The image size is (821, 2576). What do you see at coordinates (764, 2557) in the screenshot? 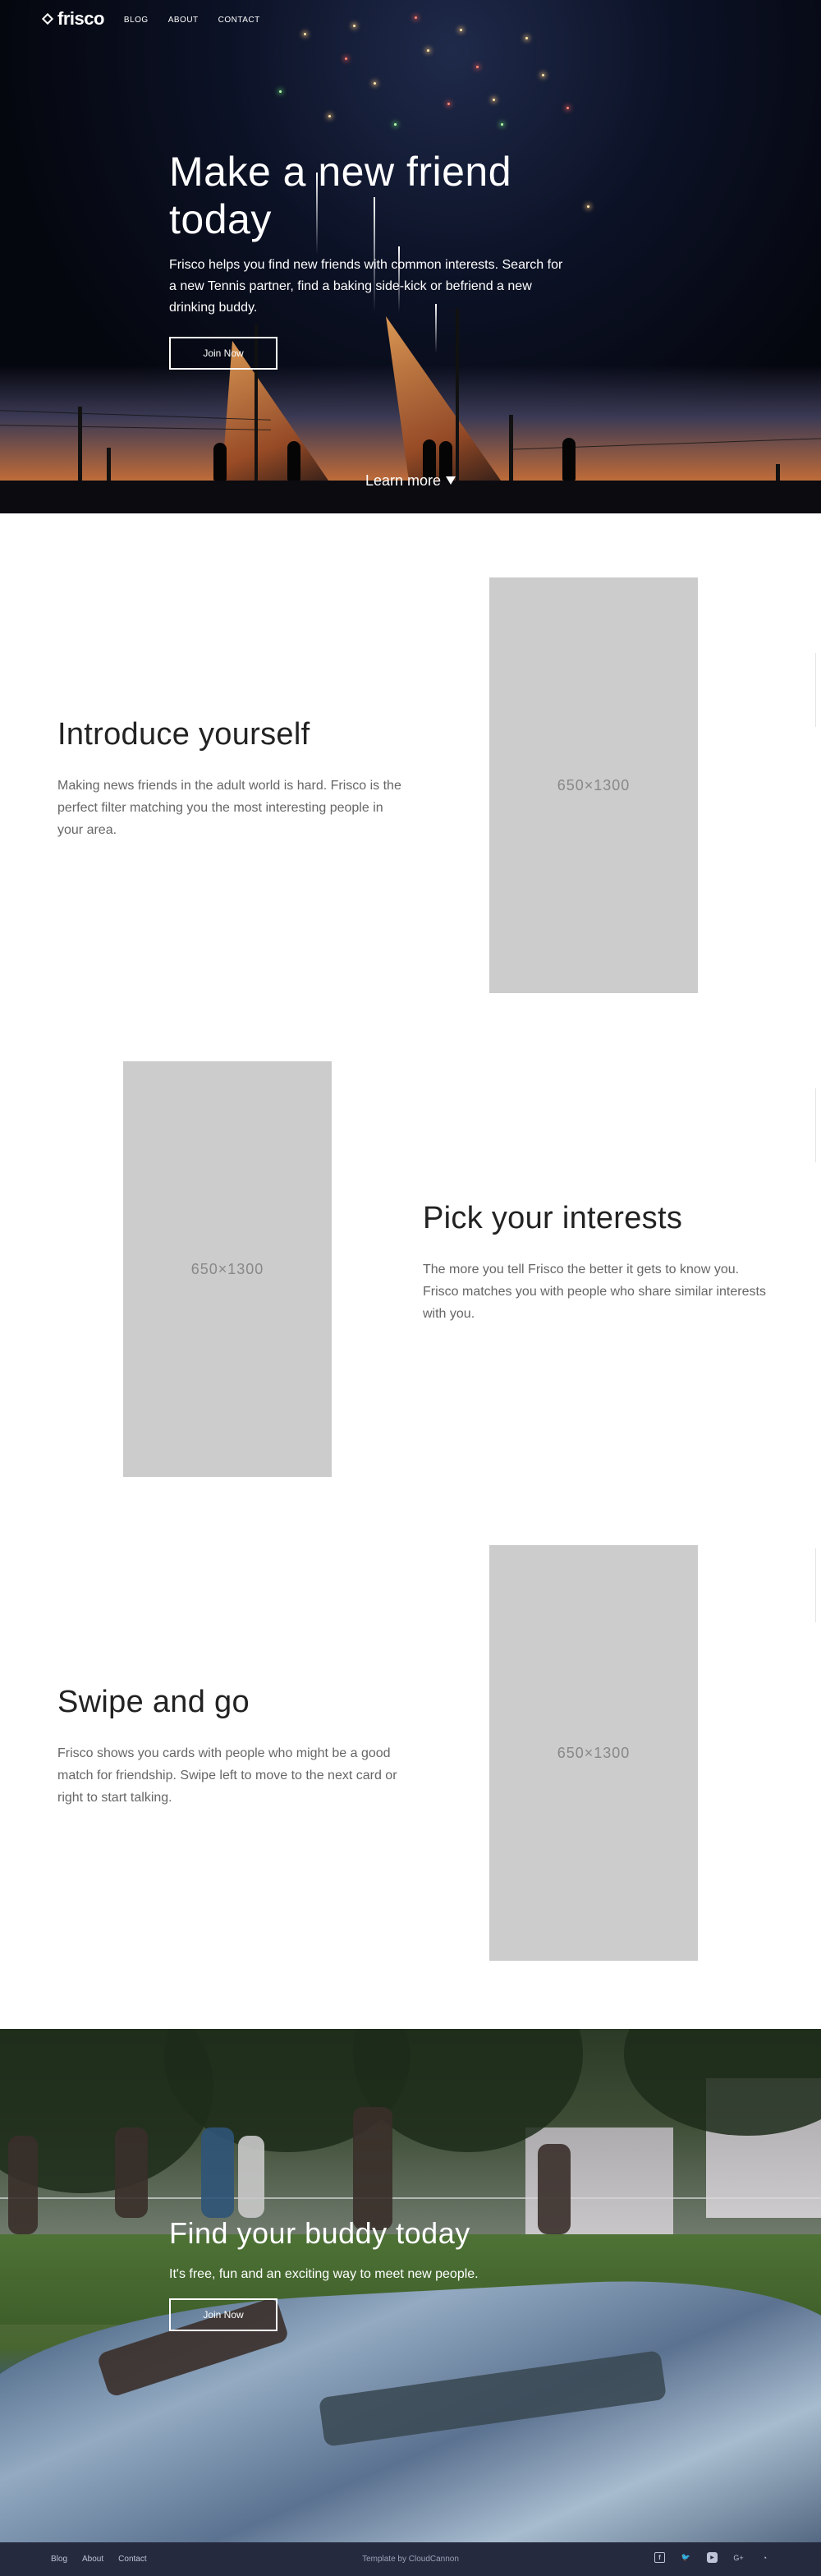
I see `rss-icon: ◔` at bounding box center [764, 2557].